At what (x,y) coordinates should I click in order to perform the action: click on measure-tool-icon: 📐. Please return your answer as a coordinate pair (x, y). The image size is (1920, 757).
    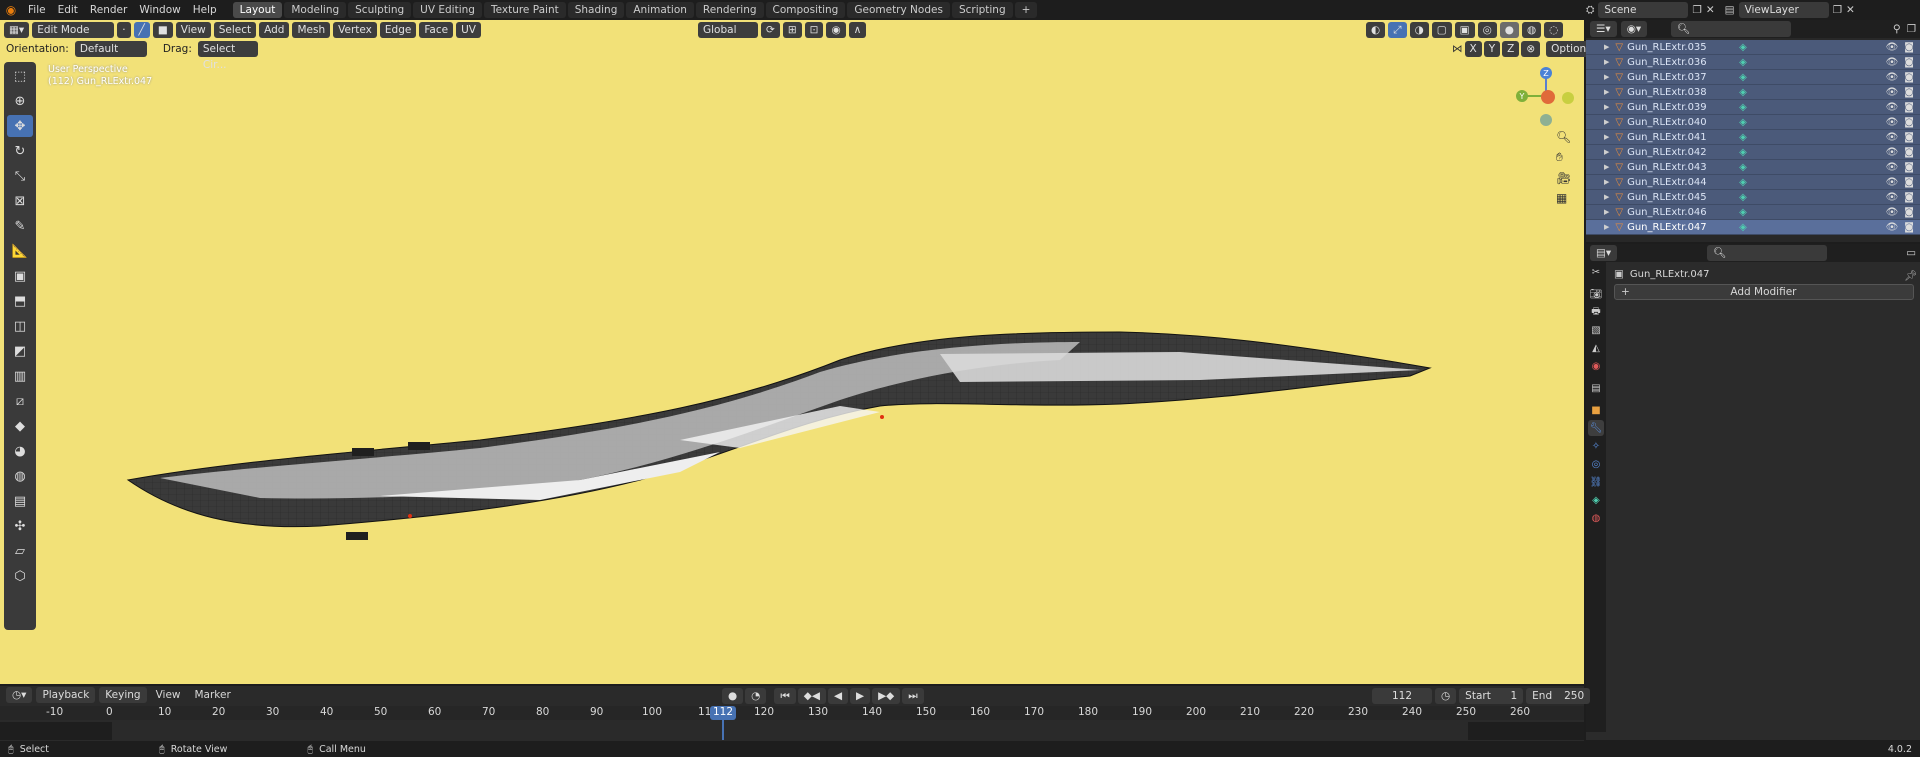
    Looking at the image, I should click on (20, 251).